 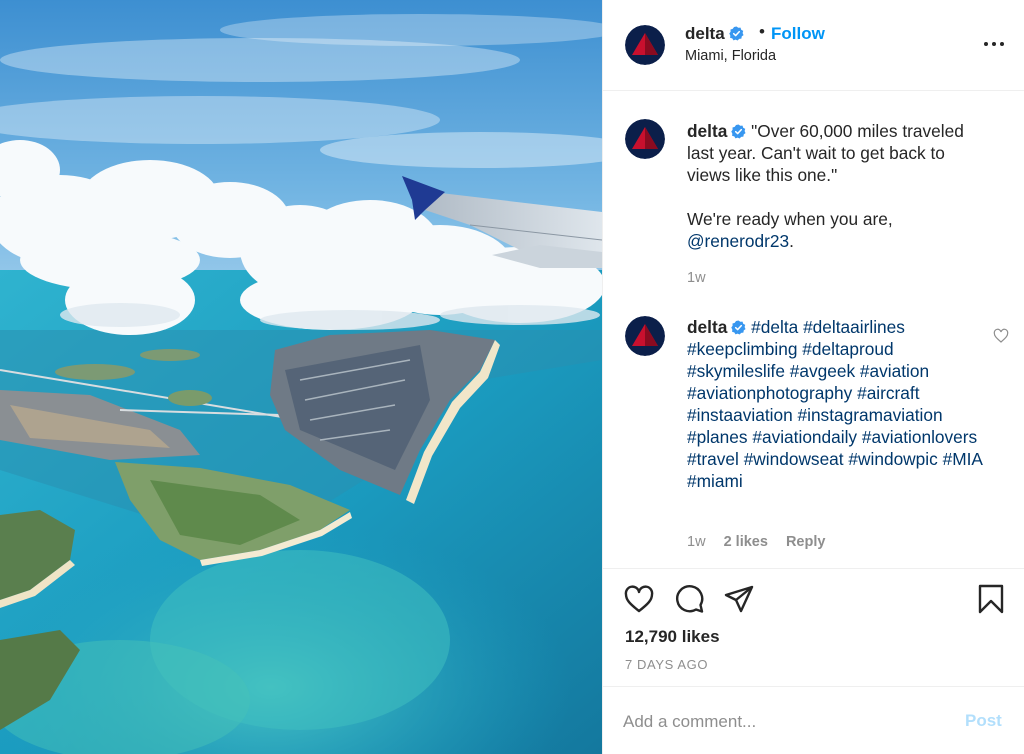 I want to click on mention-link: @renerodr23, so click(x=738, y=241).